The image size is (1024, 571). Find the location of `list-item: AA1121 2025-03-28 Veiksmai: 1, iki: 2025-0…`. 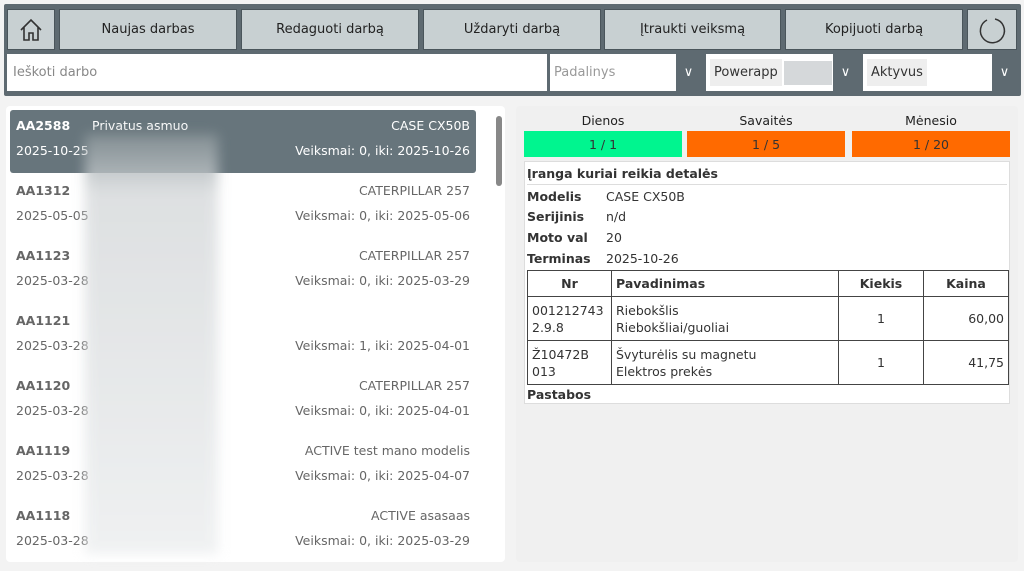

list-item: AA1121 2025-03-28 Veiksmai: 1, iki: 2025-0… is located at coordinates (243, 336).